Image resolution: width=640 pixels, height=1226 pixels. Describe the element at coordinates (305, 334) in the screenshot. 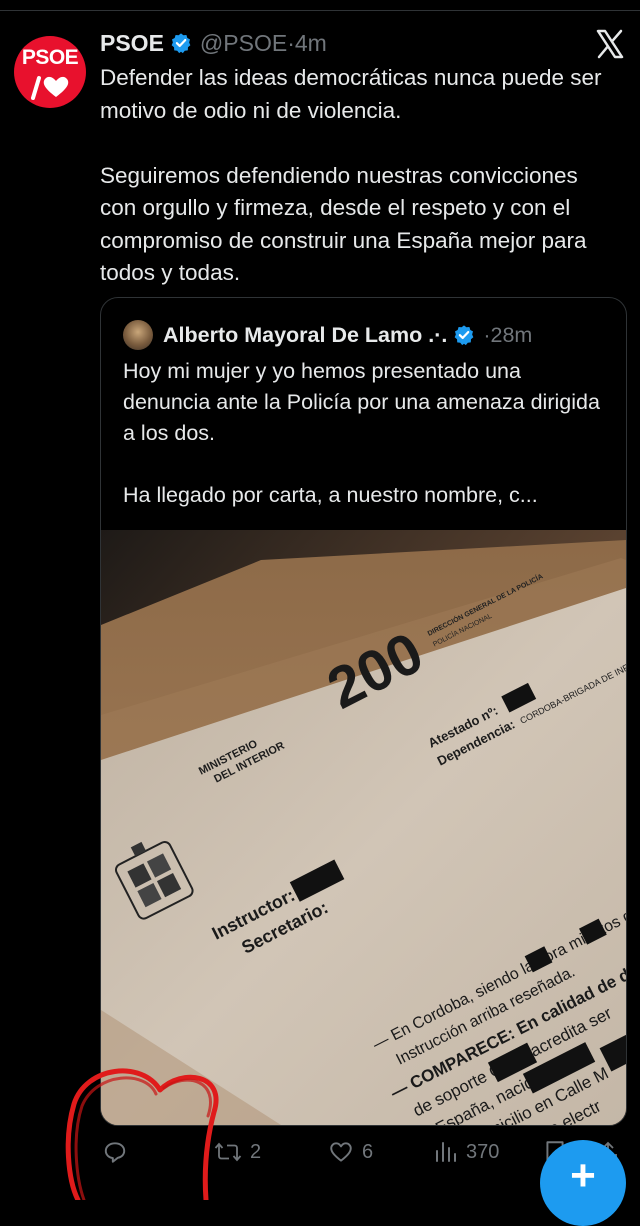

I see `quoted-author-name: Alberto Mayoral De Lamo .·.` at that location.